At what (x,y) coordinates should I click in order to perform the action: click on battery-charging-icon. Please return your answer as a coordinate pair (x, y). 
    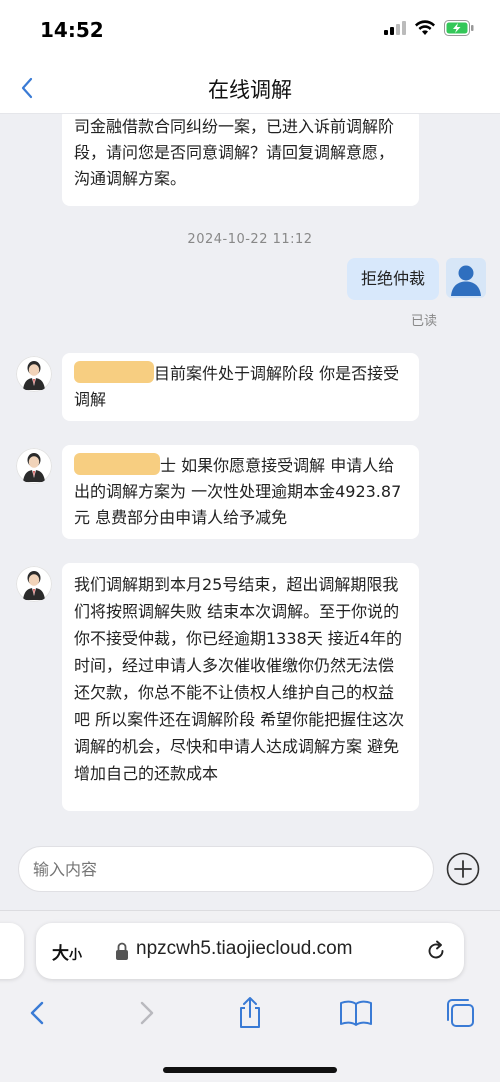
    Looking at the image, I should click on (459, 28).